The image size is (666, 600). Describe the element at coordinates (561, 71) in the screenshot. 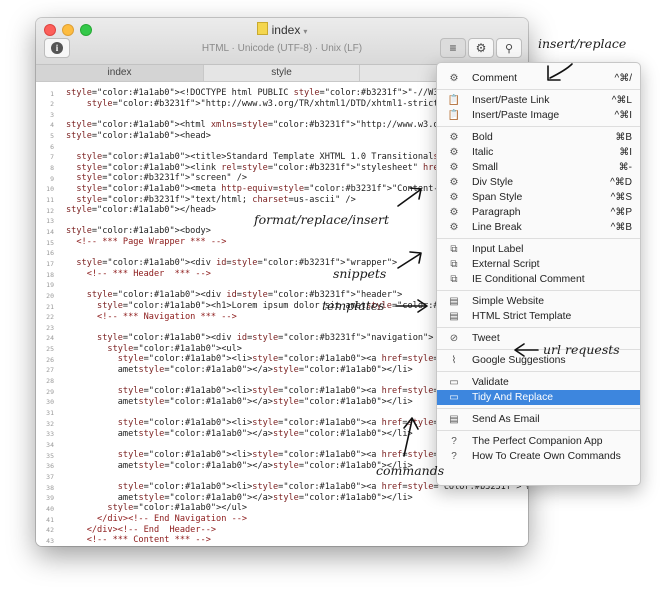

I see `arrow-insert-replace` at that location.